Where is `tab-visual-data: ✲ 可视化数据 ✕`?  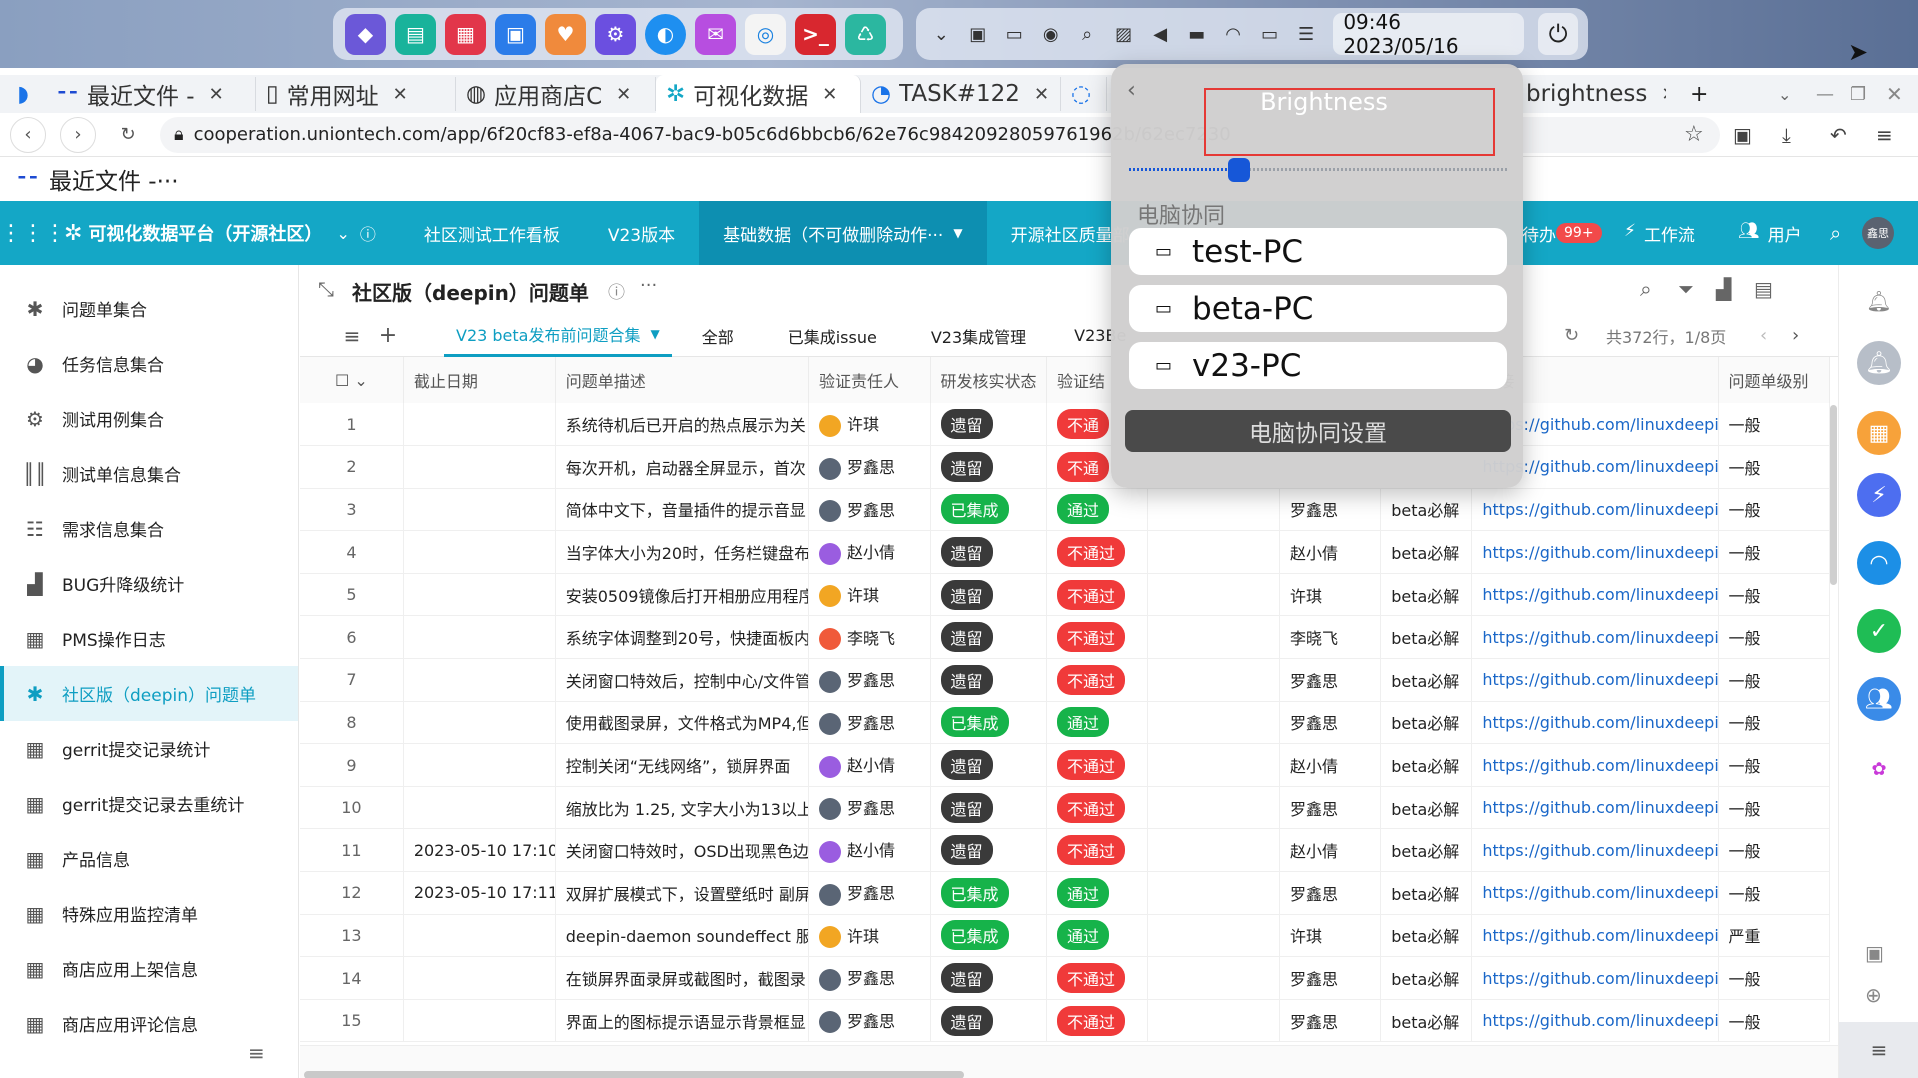
tab-visual-data: ✲ 可视化数据 ✕ is located at coordinates (758, 94).